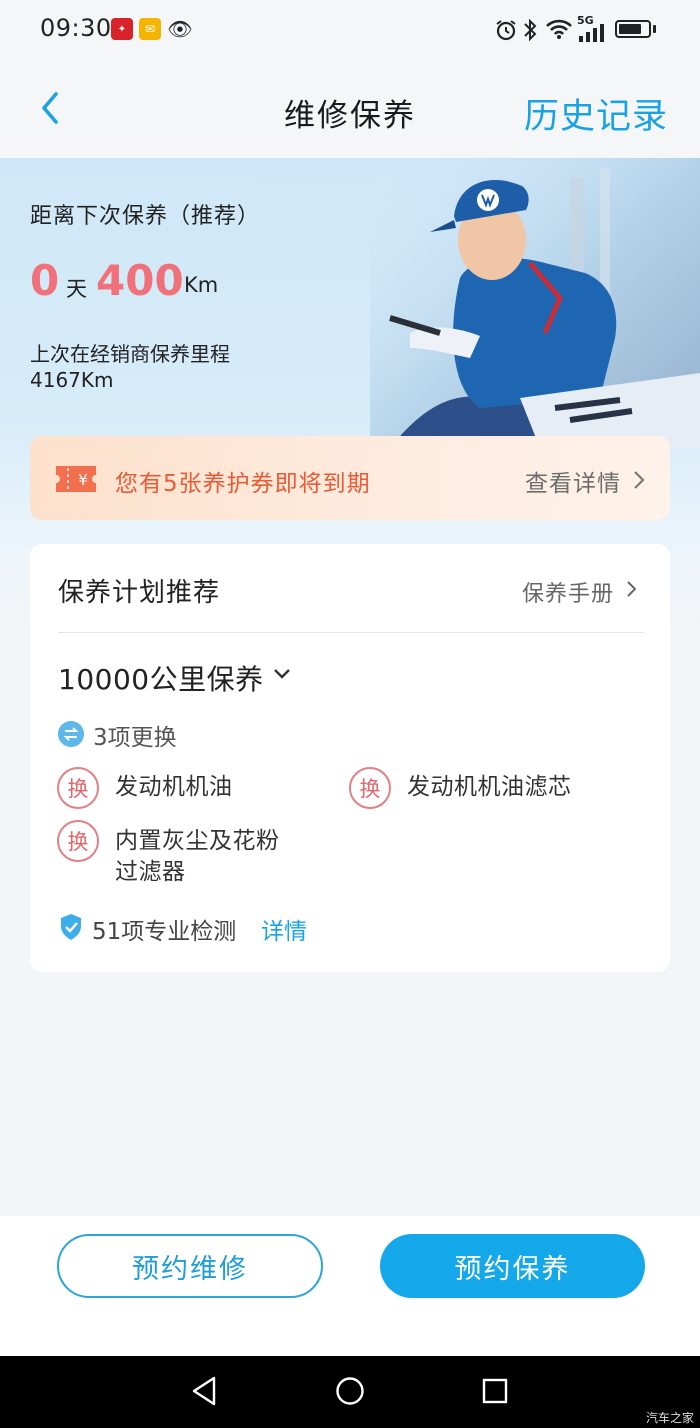  Describe the element at coordinates (530, 30) in the screenshot. I see `bluetooth-icon` at that location.